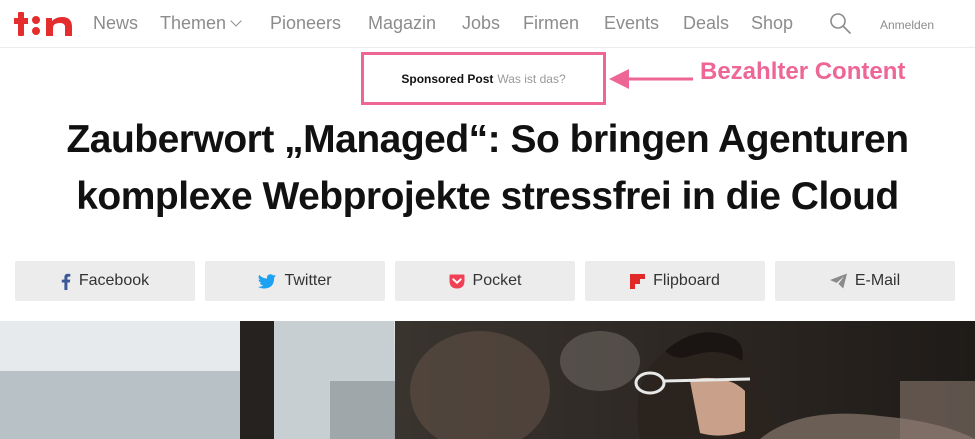  What do you see at coordinates (551, 23) in the screenshot?
I see `nav-item-firmen: Firmen` at bounding box center [551, 23].